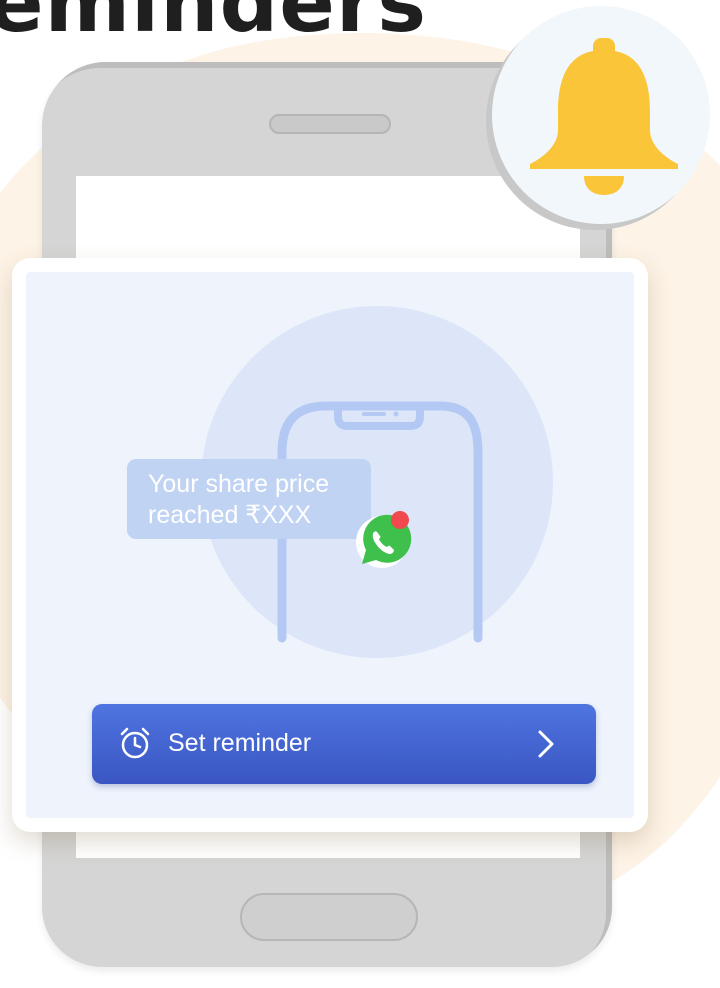  I want to click on set-reminder-label: Set reminder, so click(240, 743).